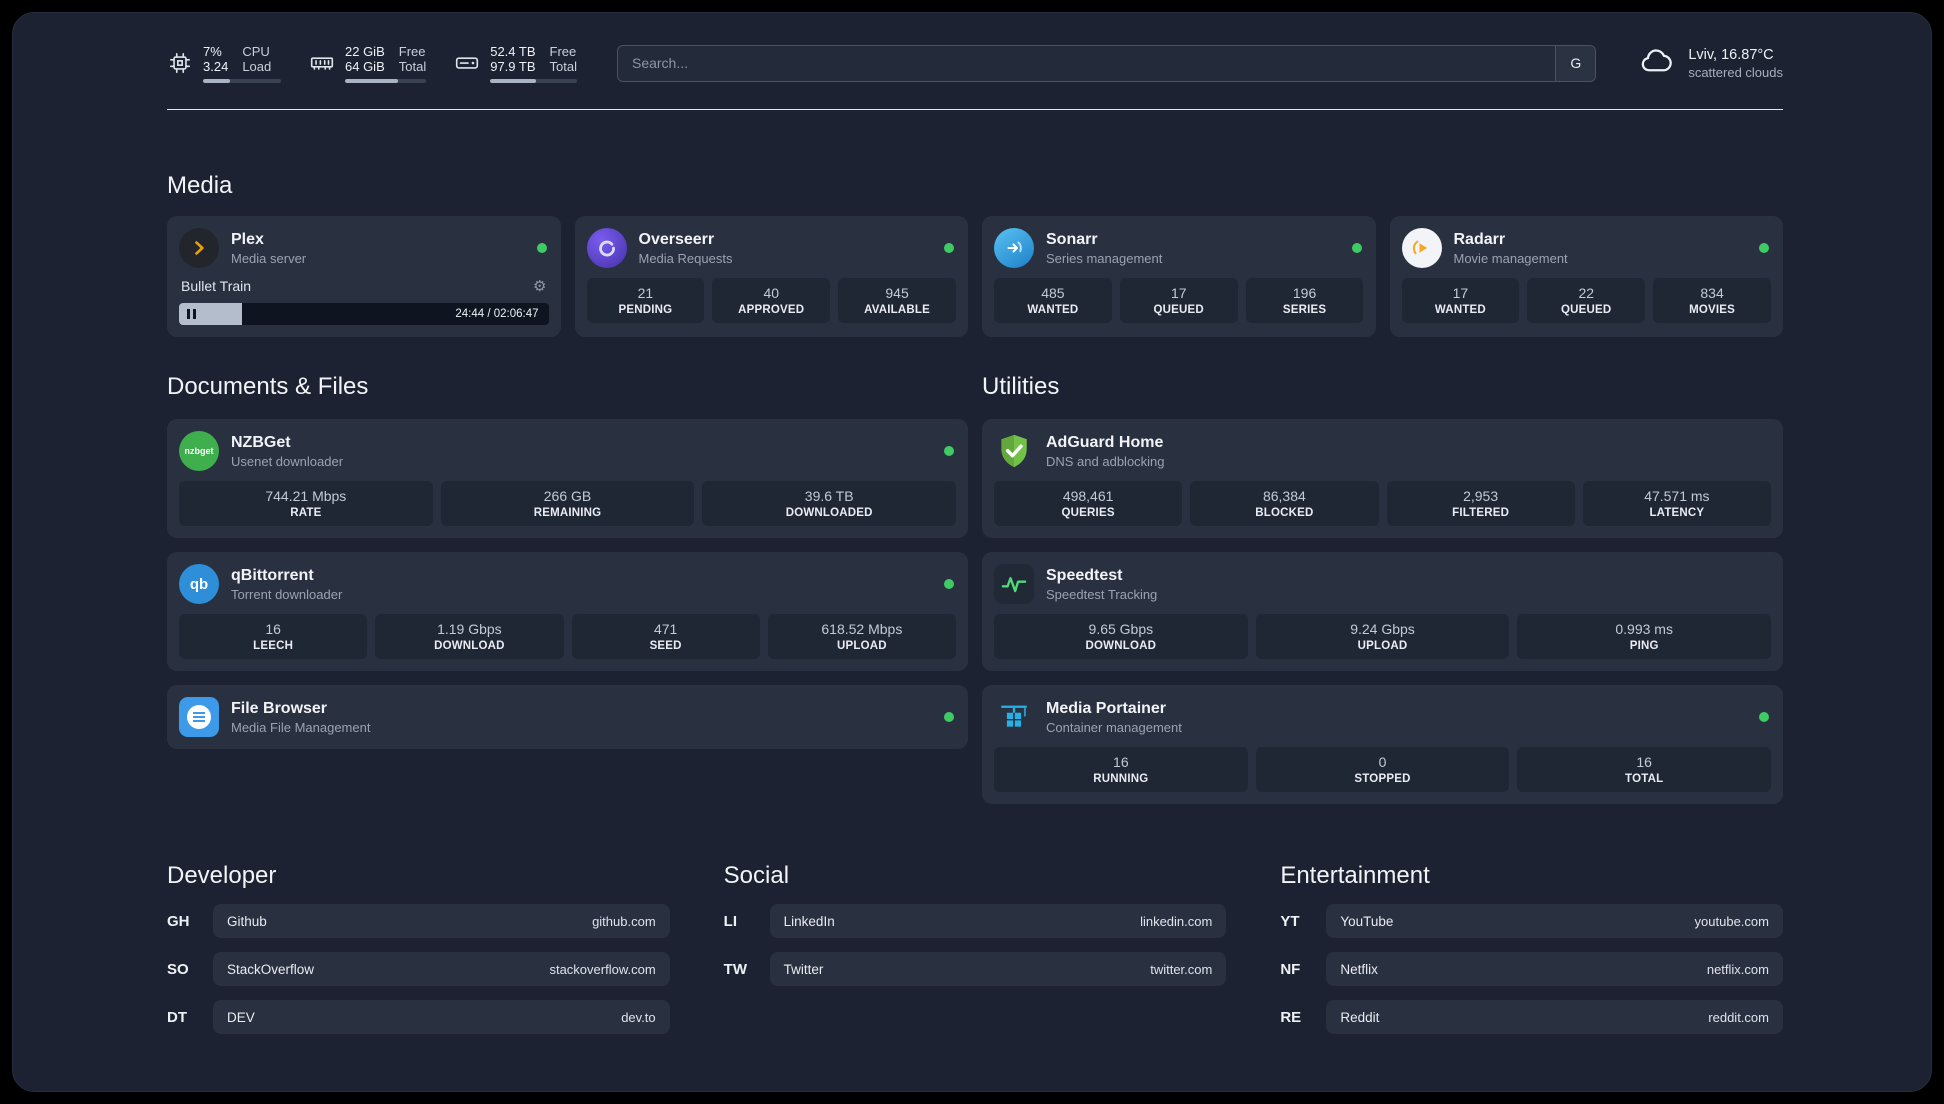  Describe the element at coordinates (1088, 513) in the screenshot. I see `stat-label: QUERIES` at that location.